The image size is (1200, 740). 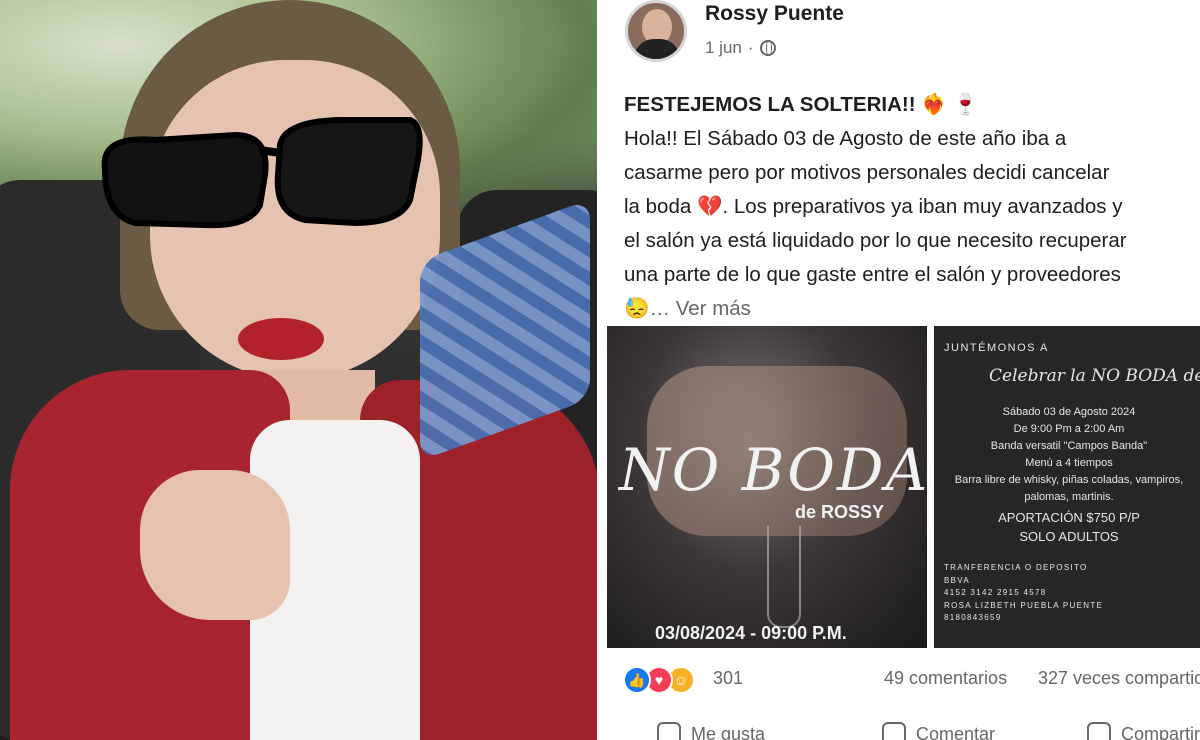 What do you see at coordinates (956, 731) in the screenshot?
I see `comment-label: Comentar` at bounding box center [956, 731].